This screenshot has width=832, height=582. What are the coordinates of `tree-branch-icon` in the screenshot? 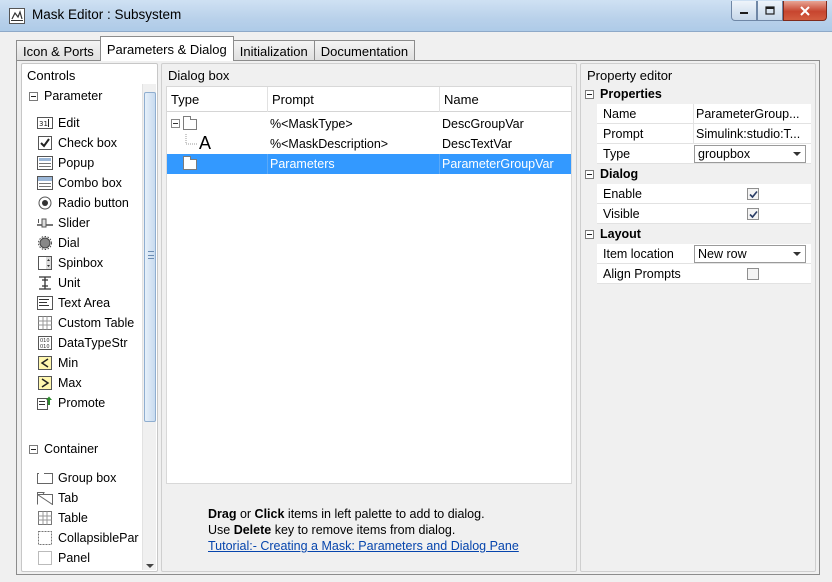 It's located at (191, 139).